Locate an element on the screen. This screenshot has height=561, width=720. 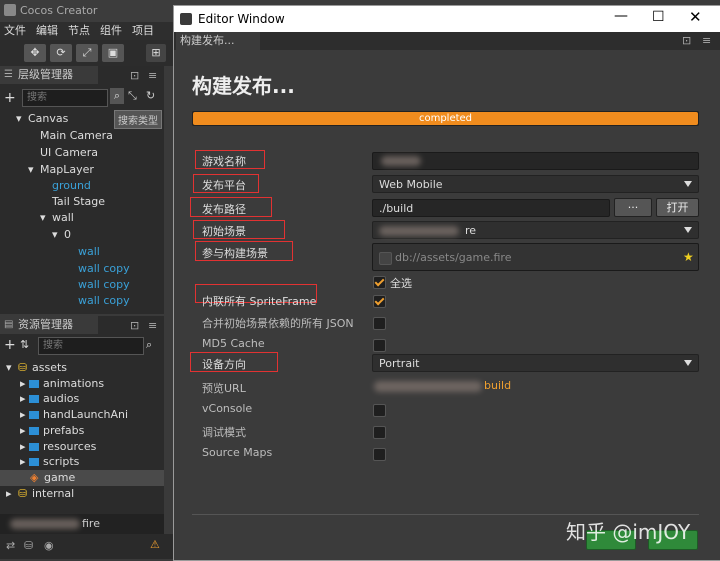
merge-json-checkbox is located at coordinates (379, 323).